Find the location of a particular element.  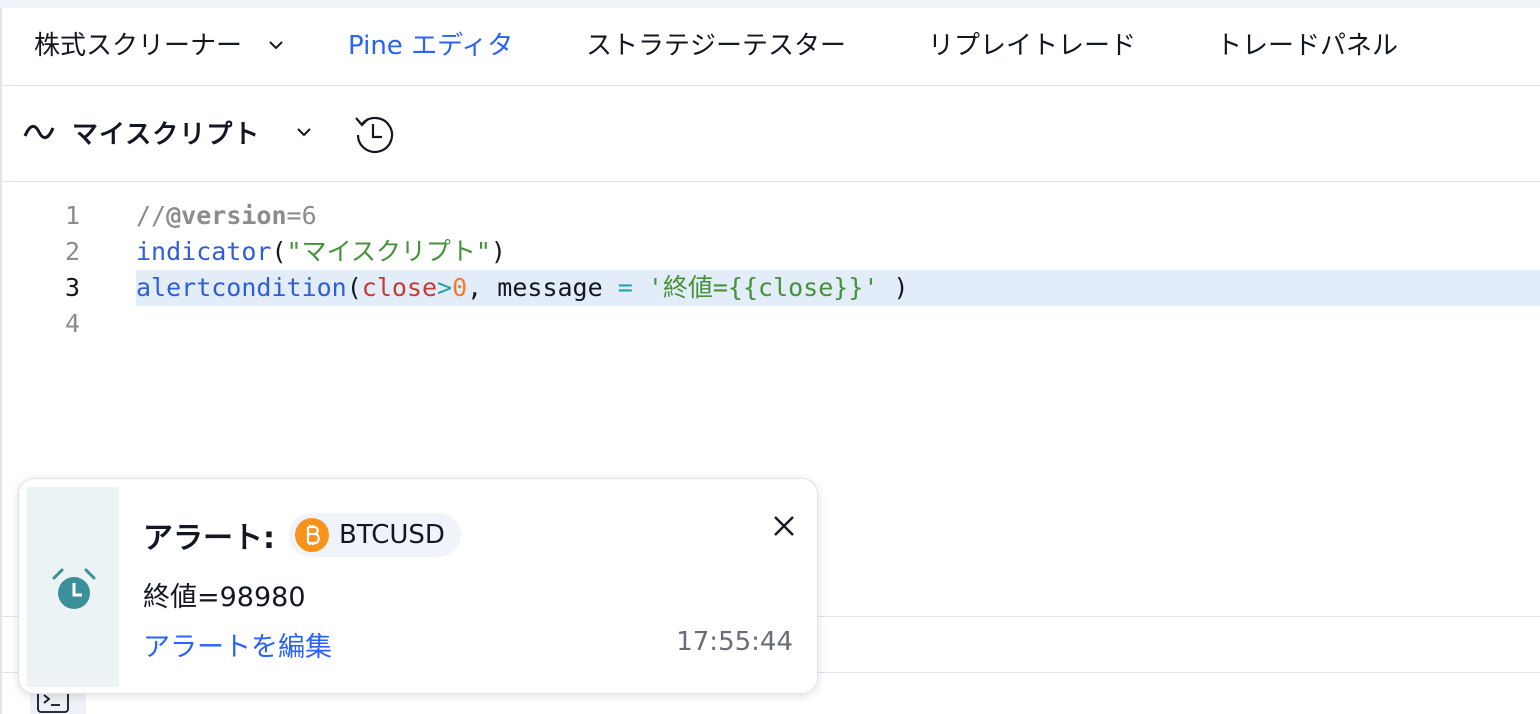

close-icon is located at coordinates (784, 526).